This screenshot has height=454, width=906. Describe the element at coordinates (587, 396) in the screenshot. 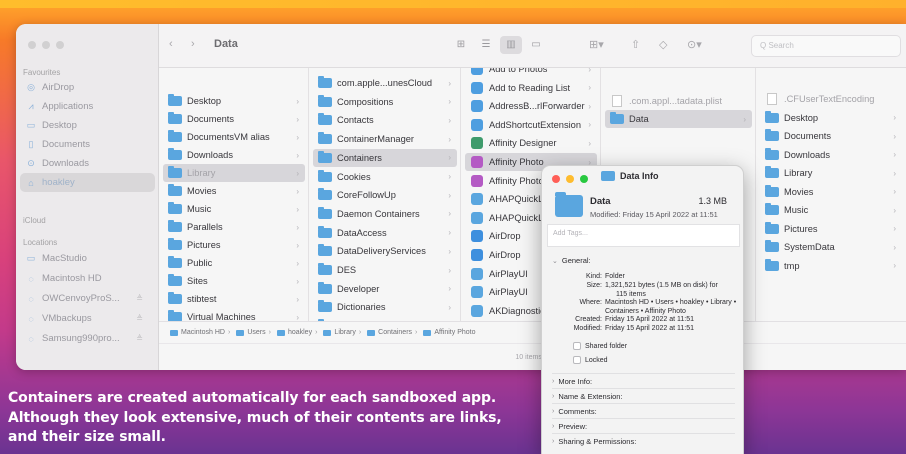

I see `info-section-header: › Name & Extension:` at that location.